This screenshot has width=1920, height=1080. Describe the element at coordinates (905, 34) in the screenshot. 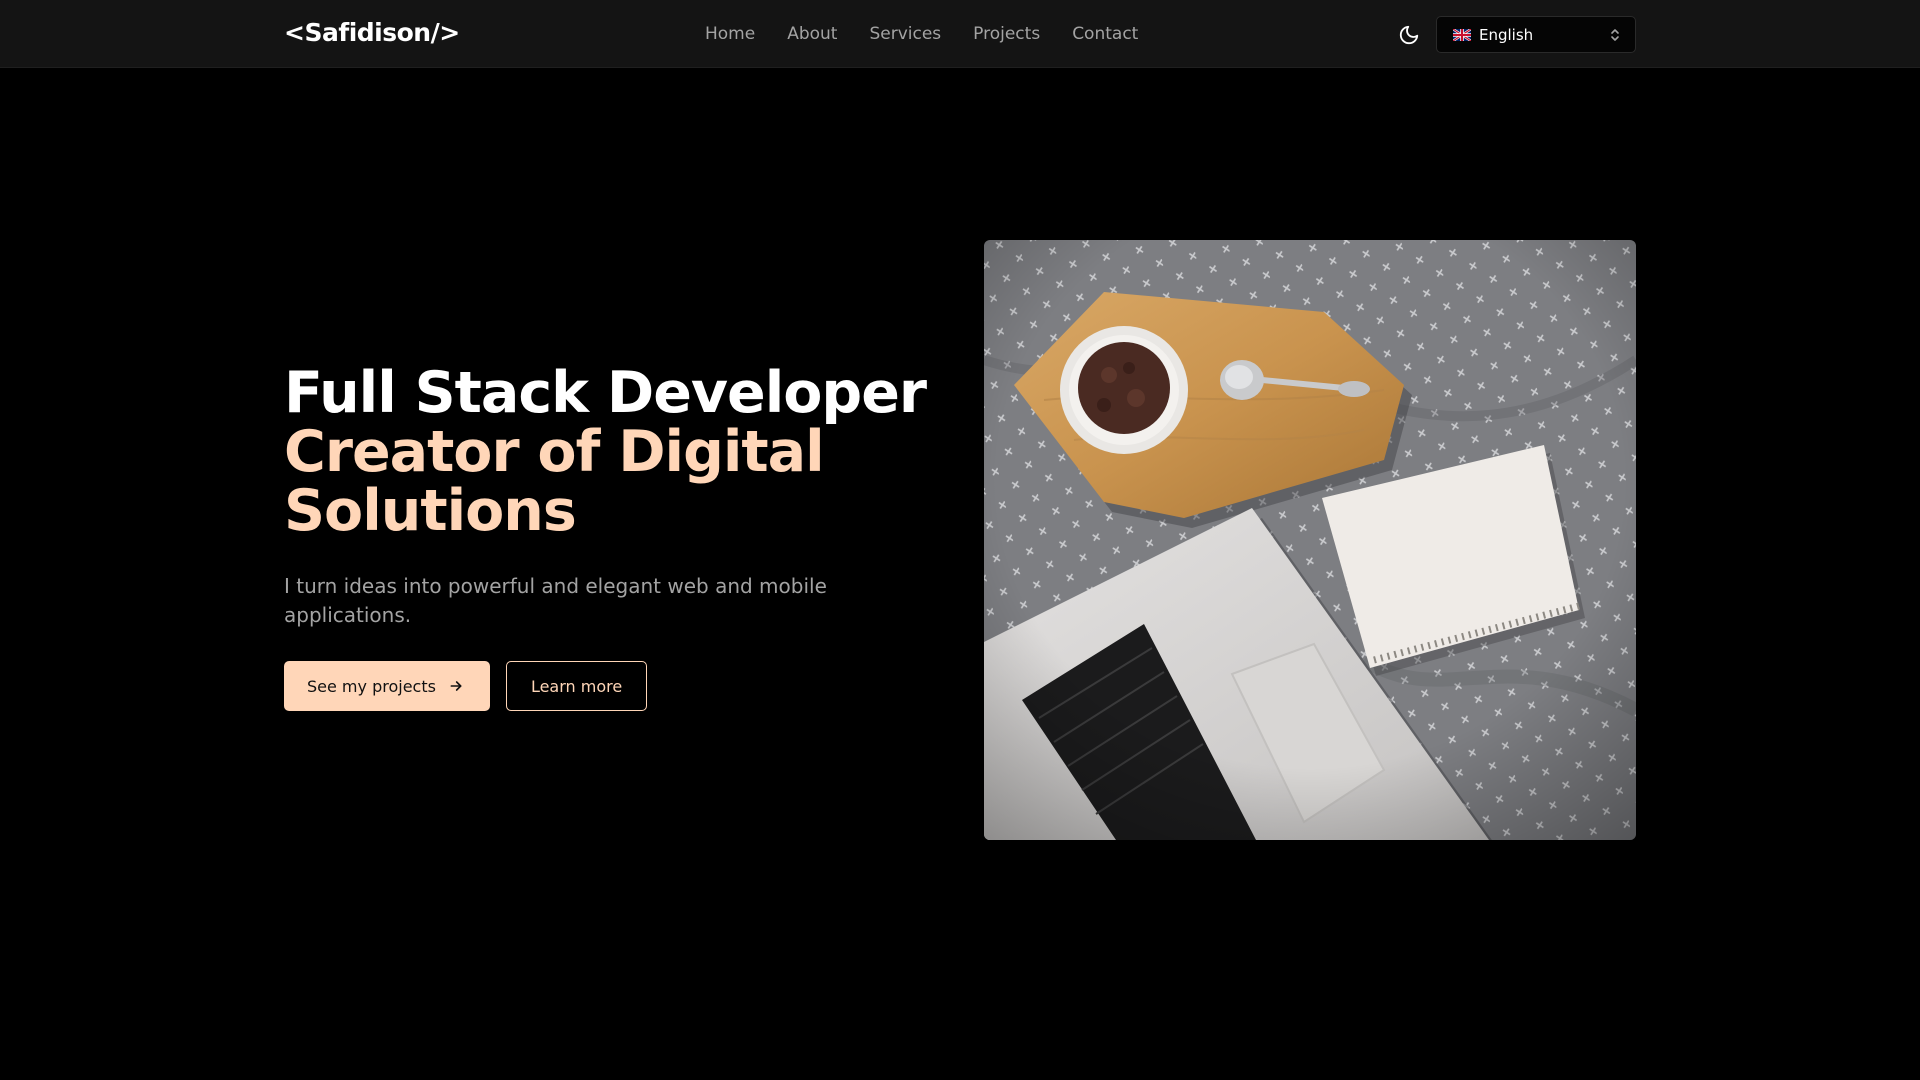

I see `nav-link-services: Services` at that location.